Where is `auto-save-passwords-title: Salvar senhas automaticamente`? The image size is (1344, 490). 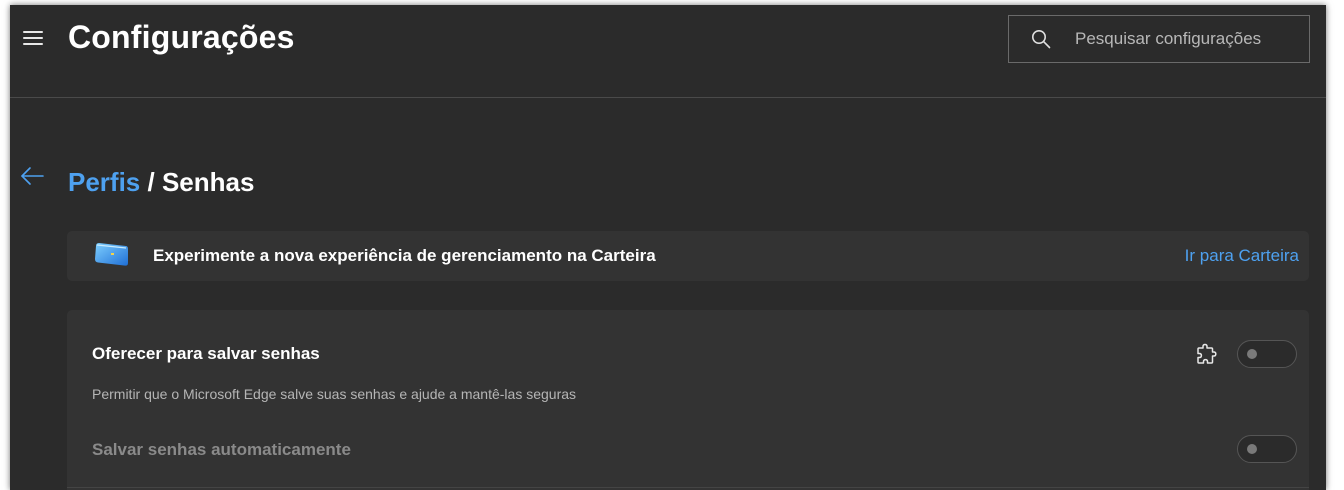 auto-save-passwords-title: Salvar senhas automaticamente is located at coordinates (221, 449).